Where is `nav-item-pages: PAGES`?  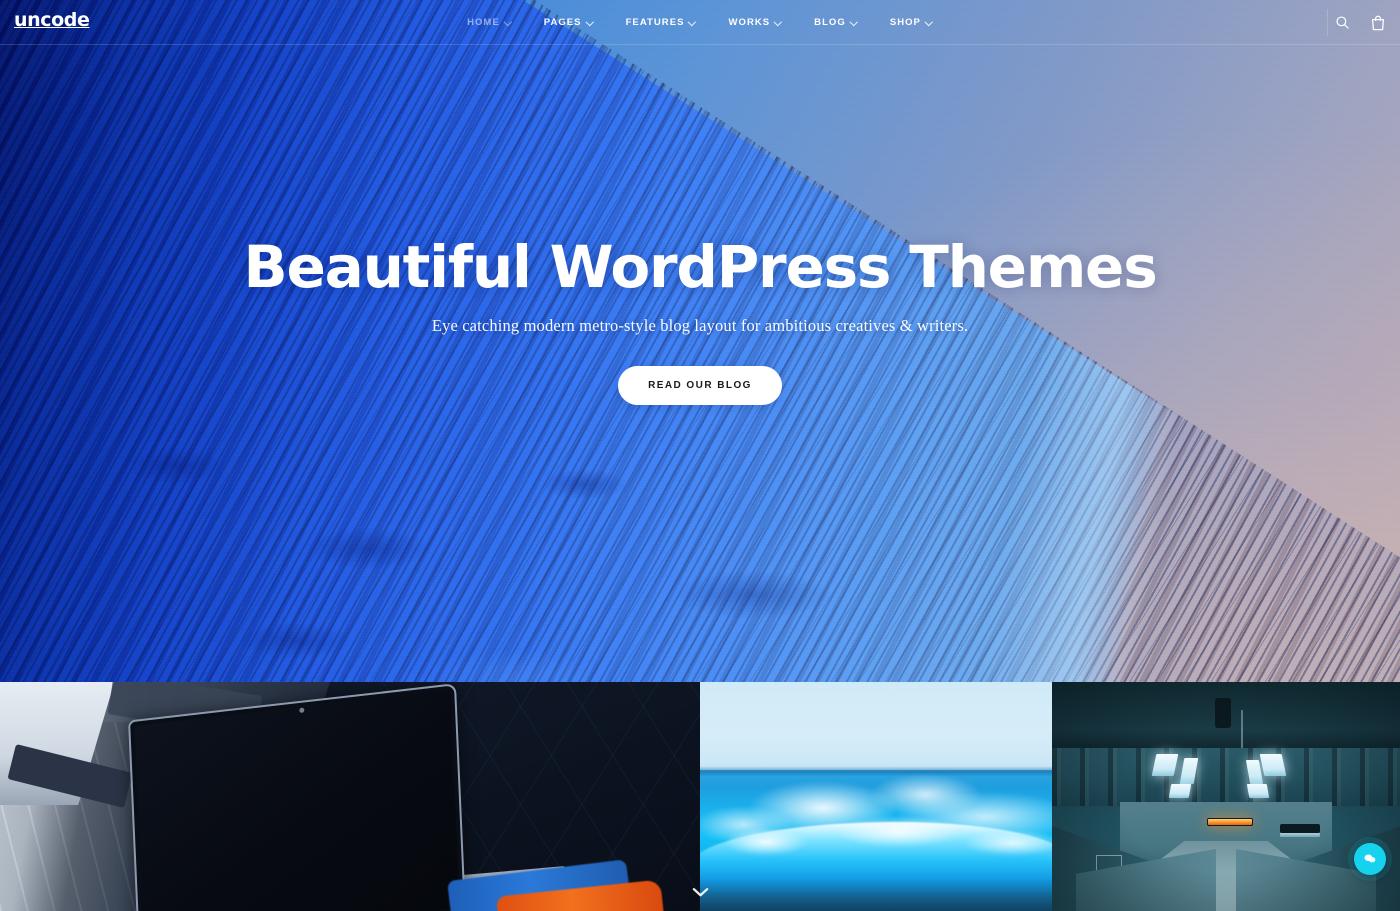
nav-item-pages: PAGES is located at coordinates (569, 22).